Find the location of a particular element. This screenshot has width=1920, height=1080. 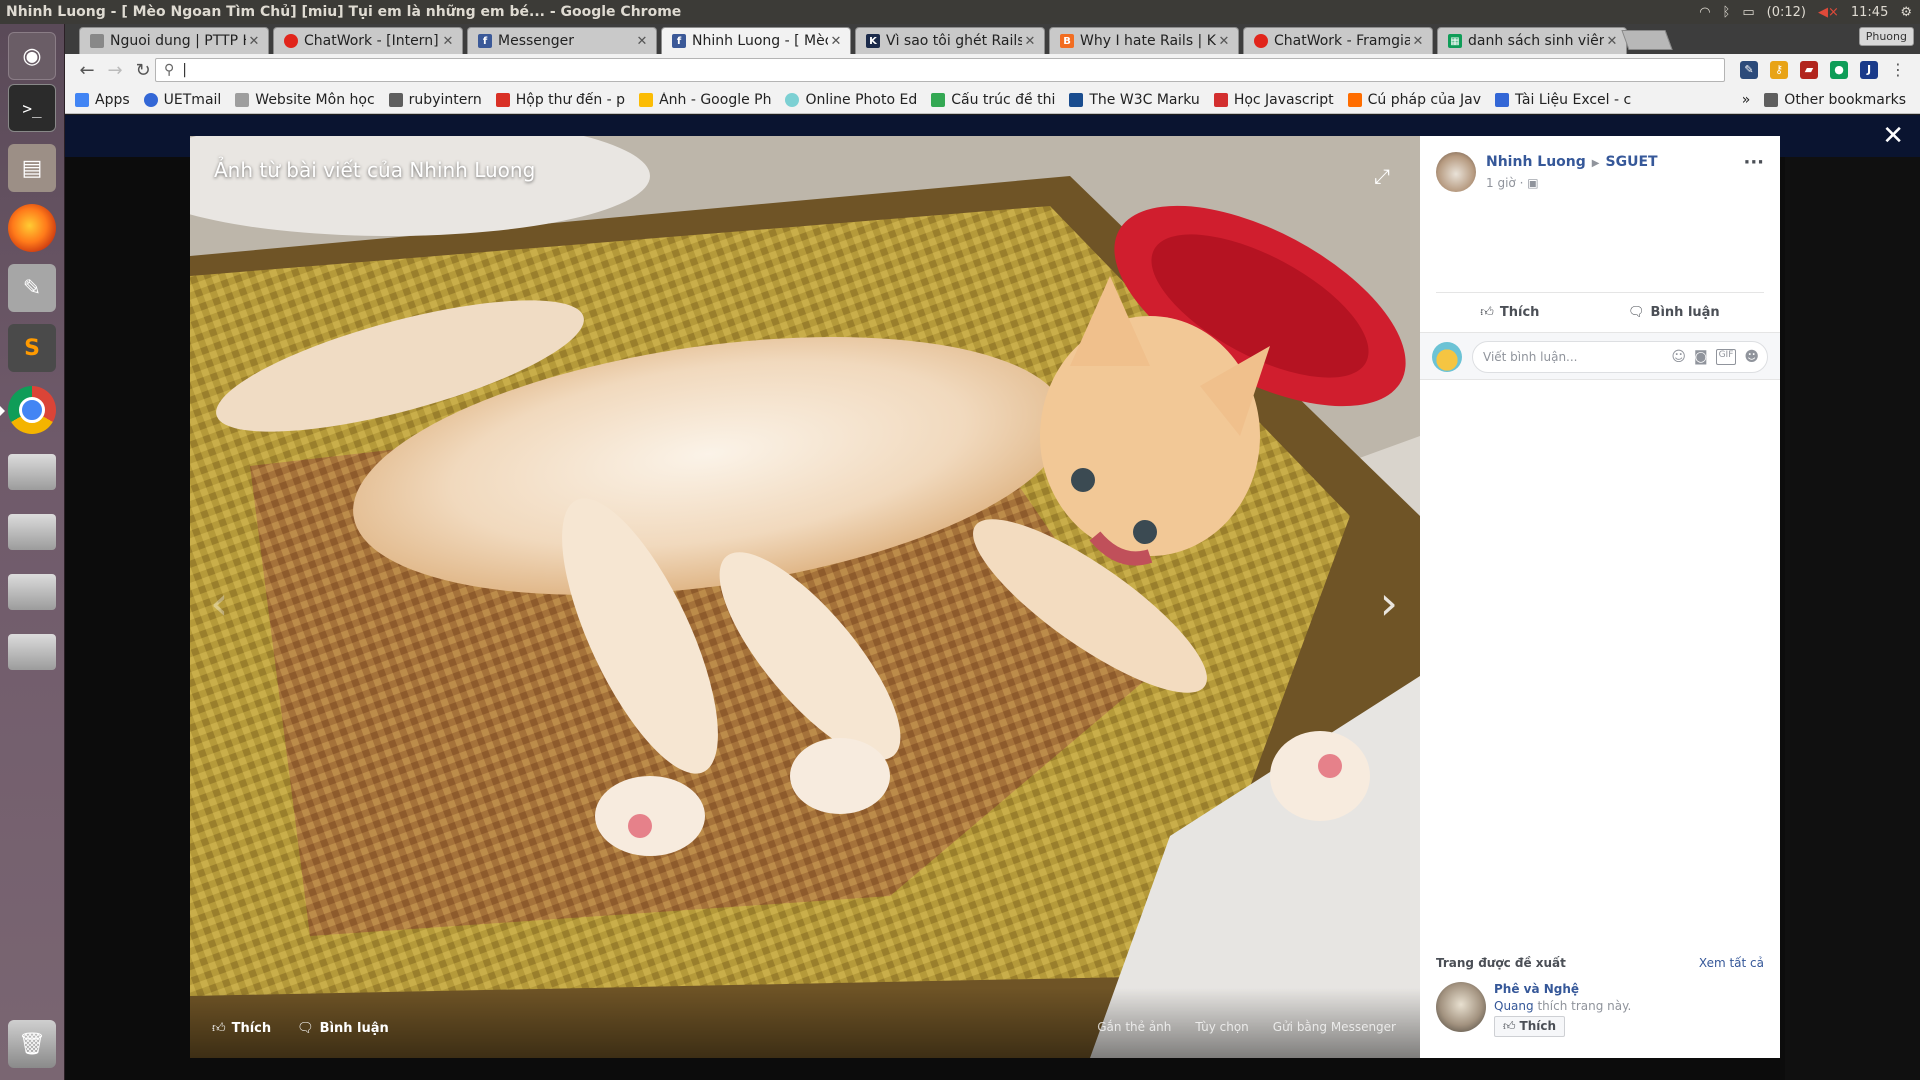

bookmark: Cấu trúc đề thi is located at coordinates (993, 100).